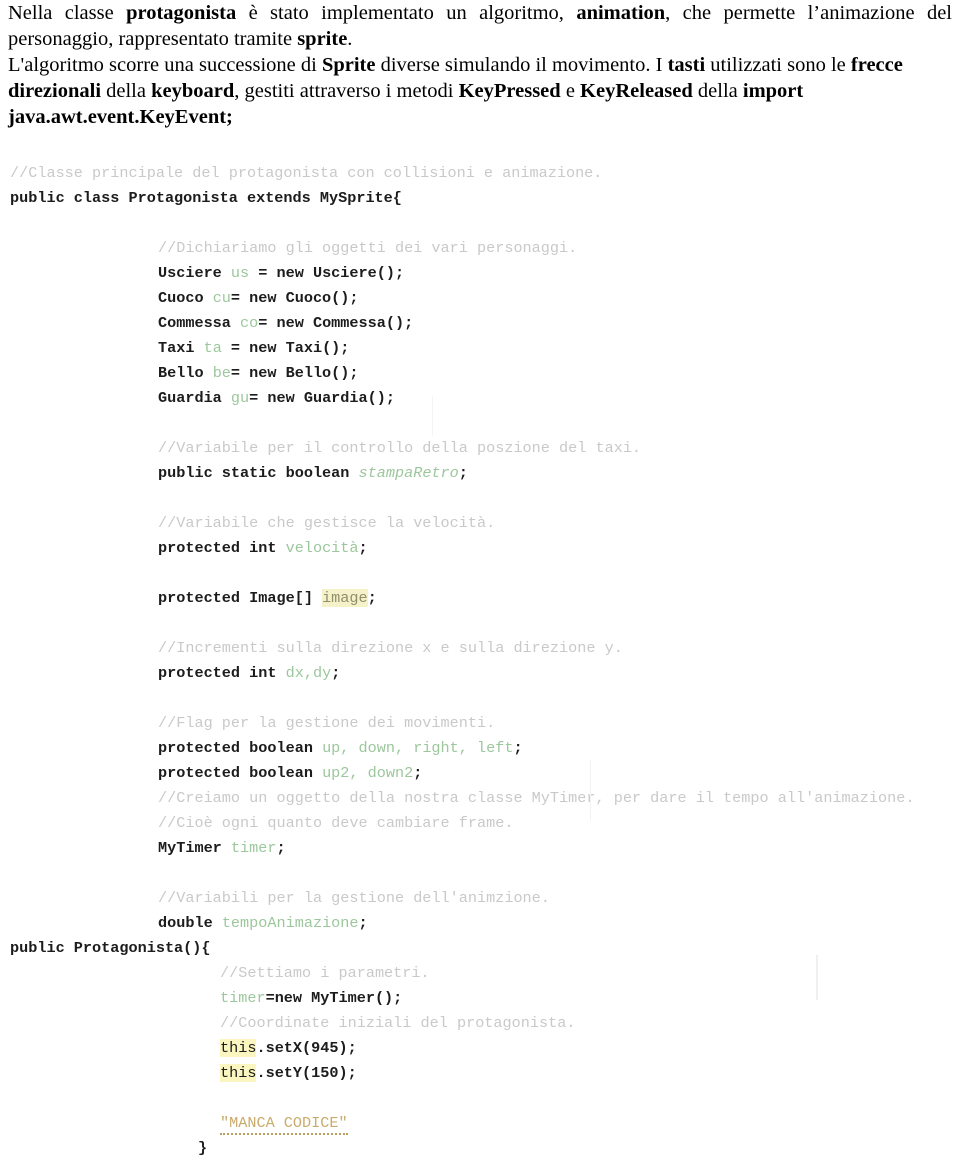 The image size is (960, 1161). I want to click on code-token-kw: = new Cuoco();, so click(294, 298).